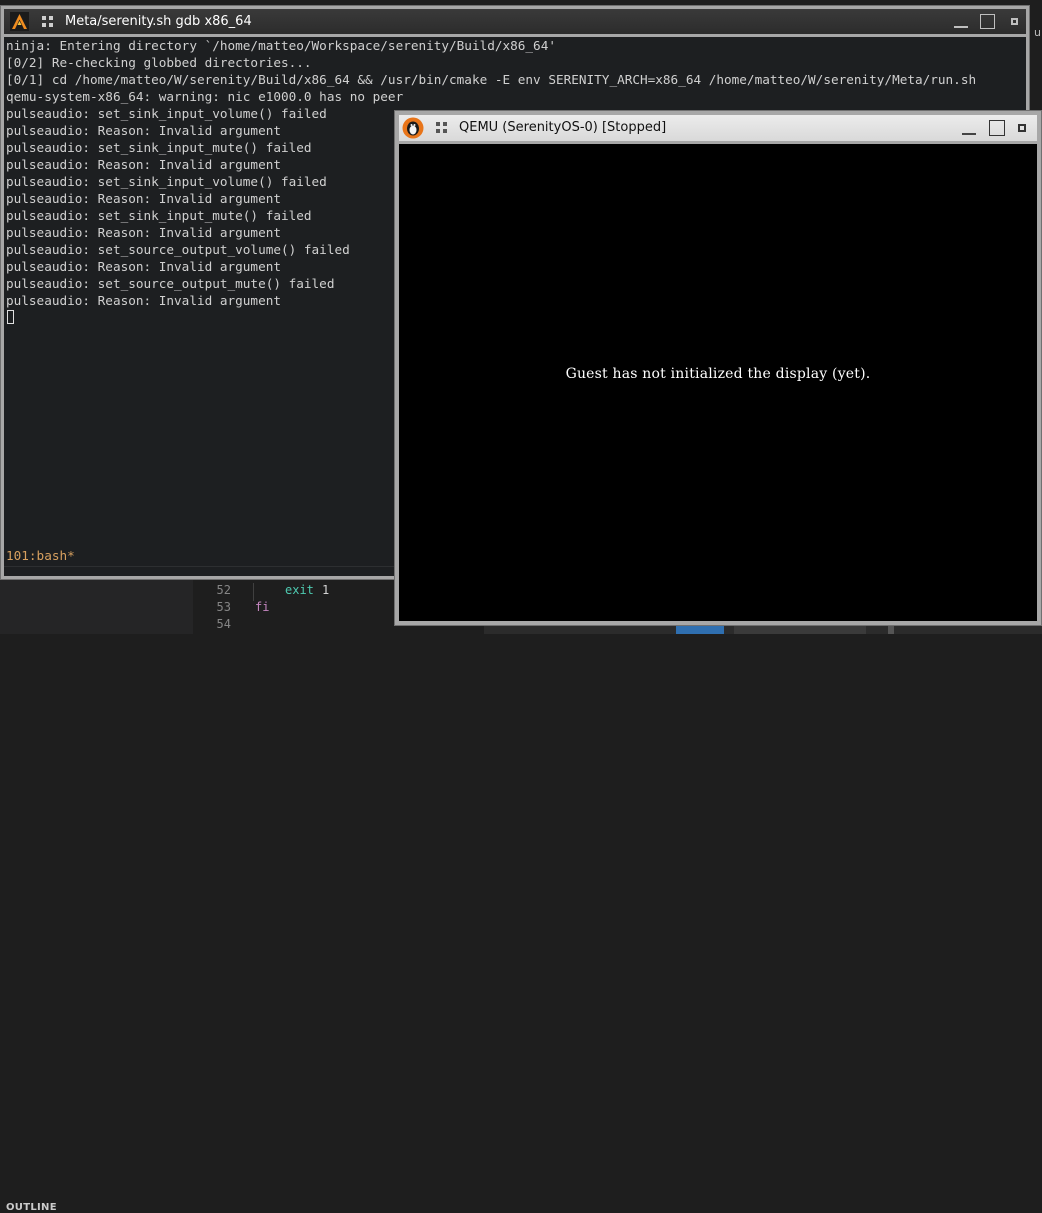 This screenshot has width=1042, height=1213. I want to click on tmux-status-window: 101:bash*, so click(40, 555).